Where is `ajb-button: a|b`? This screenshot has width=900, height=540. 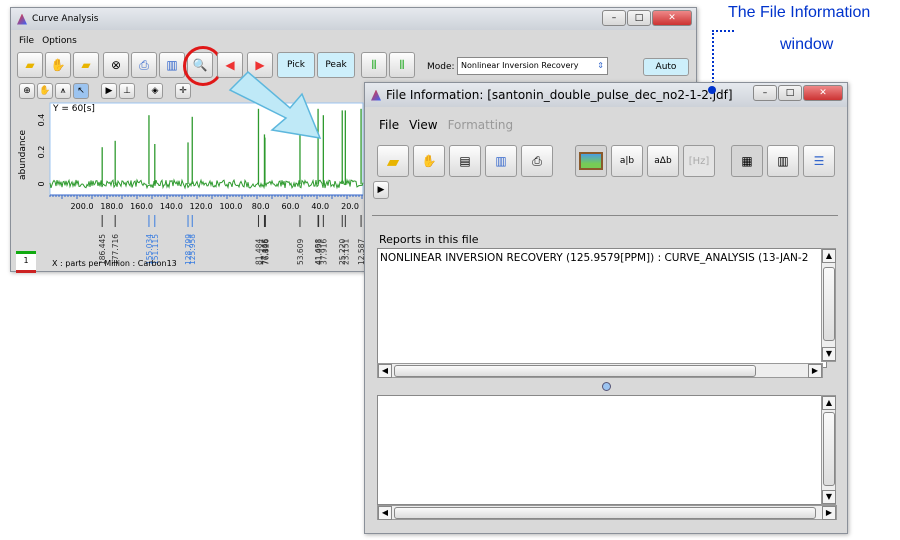
ajb-button: a|b is located at coordinates (627, 161).